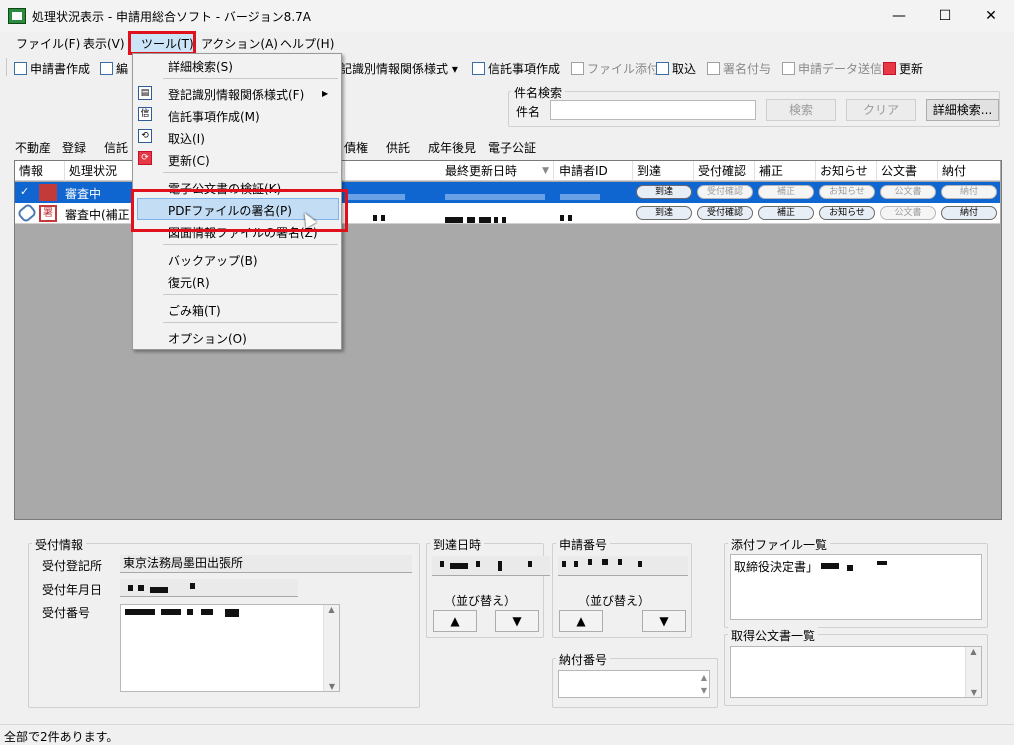 Image resolution: width=1014 pixels, height=745 pixels. Describe the element at coordinates (945, 16) in the screenshot. I see `maximize-button: ☐` at that location.